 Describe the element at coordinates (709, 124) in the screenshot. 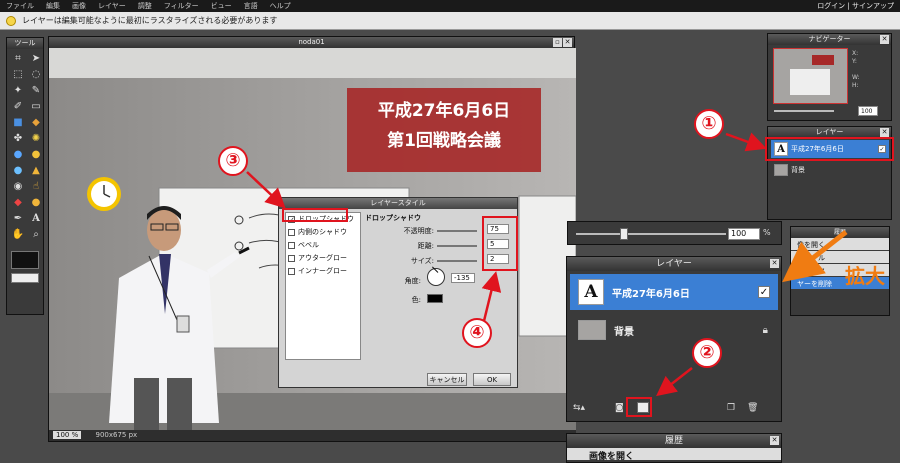

I see `annotation-1: ①` at that location.